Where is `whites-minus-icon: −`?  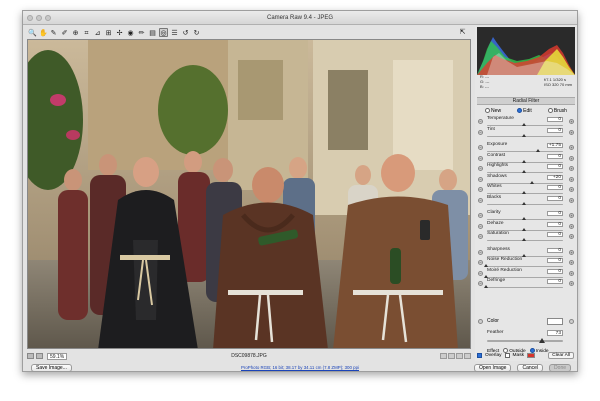
whites-minus-icon: − is located at coordinates (480, 189).